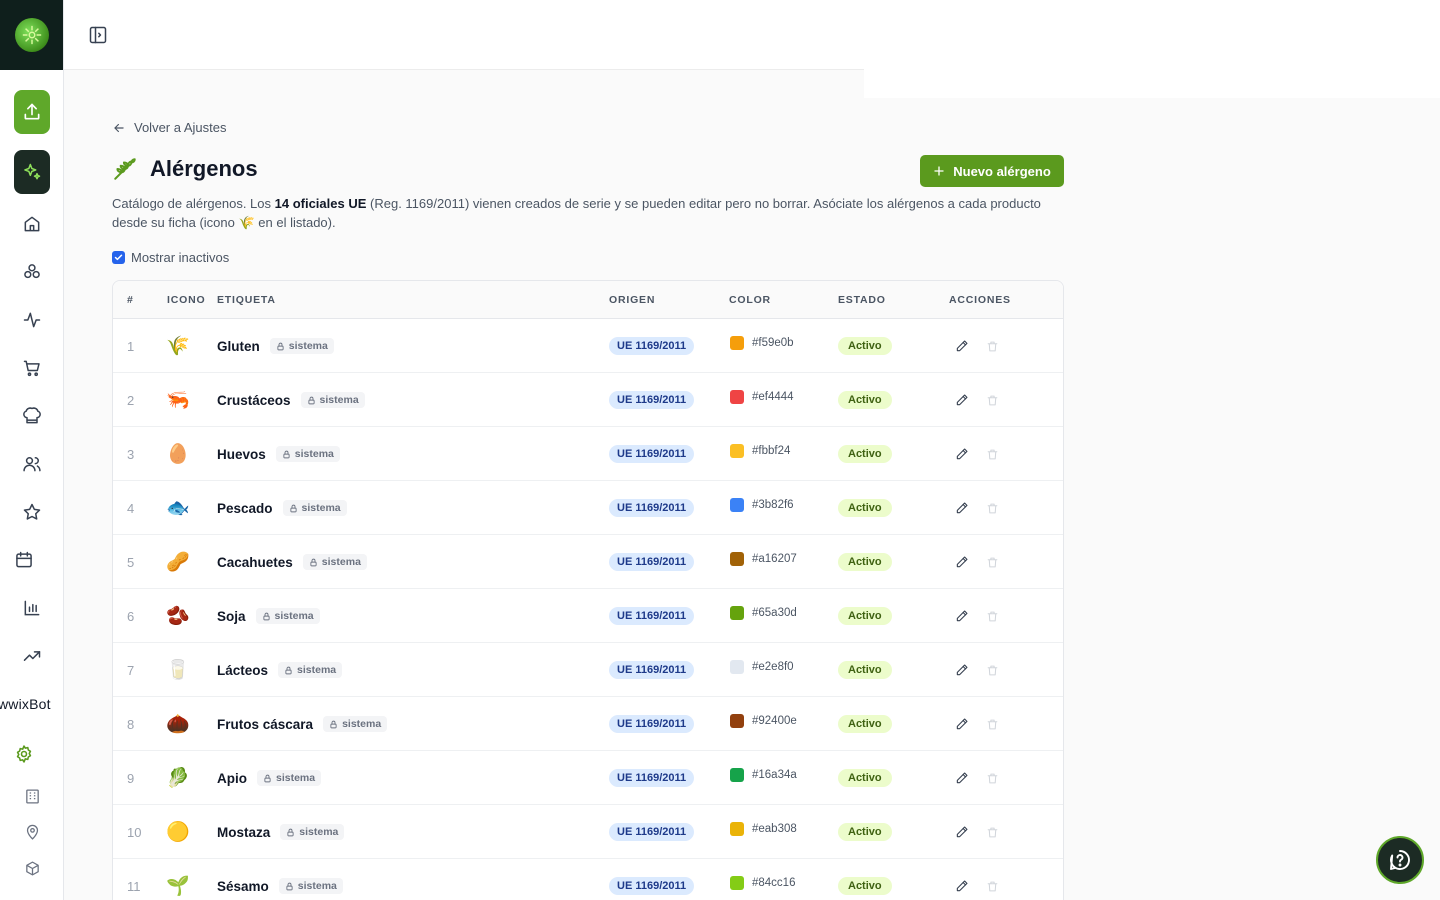  I want to click on sidebar-item-settings, so click(28, 754).